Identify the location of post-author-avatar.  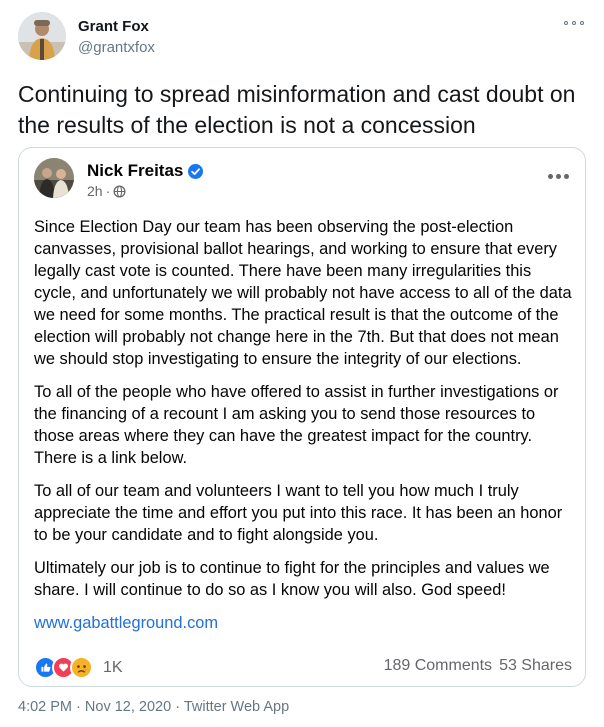
(54, 178).